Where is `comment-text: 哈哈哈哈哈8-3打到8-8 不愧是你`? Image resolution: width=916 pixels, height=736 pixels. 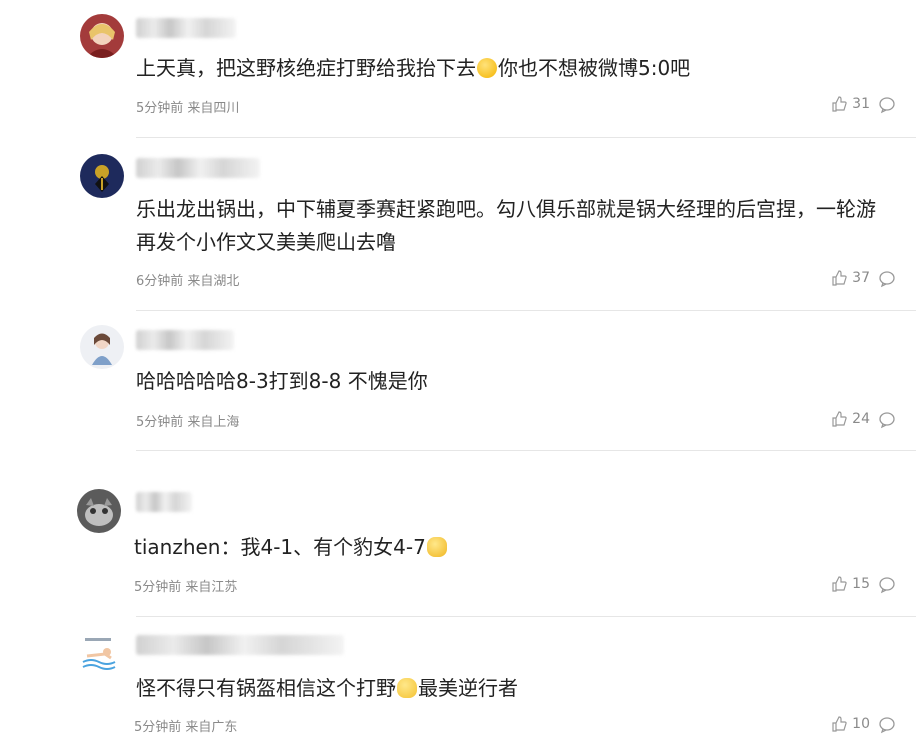 comment-text: 哈哈哈哈哈8-3打到8-8 不愧是你 is located at coordinates (282, 381).